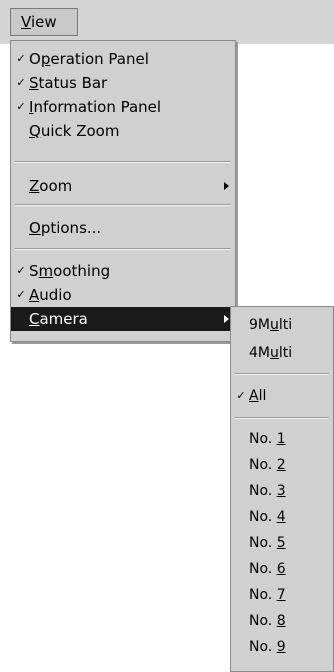 Image resolution: width=334 pixels, height=672 pixels. Describe the element at coordinates (58, 319) in the screenshot. I see `menu-item-label: Camera` at that location.